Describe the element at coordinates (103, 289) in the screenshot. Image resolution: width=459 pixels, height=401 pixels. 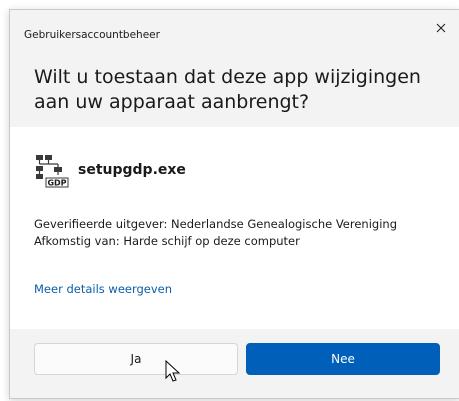
I see `more-details-link: Meer details weergeven` at that location.